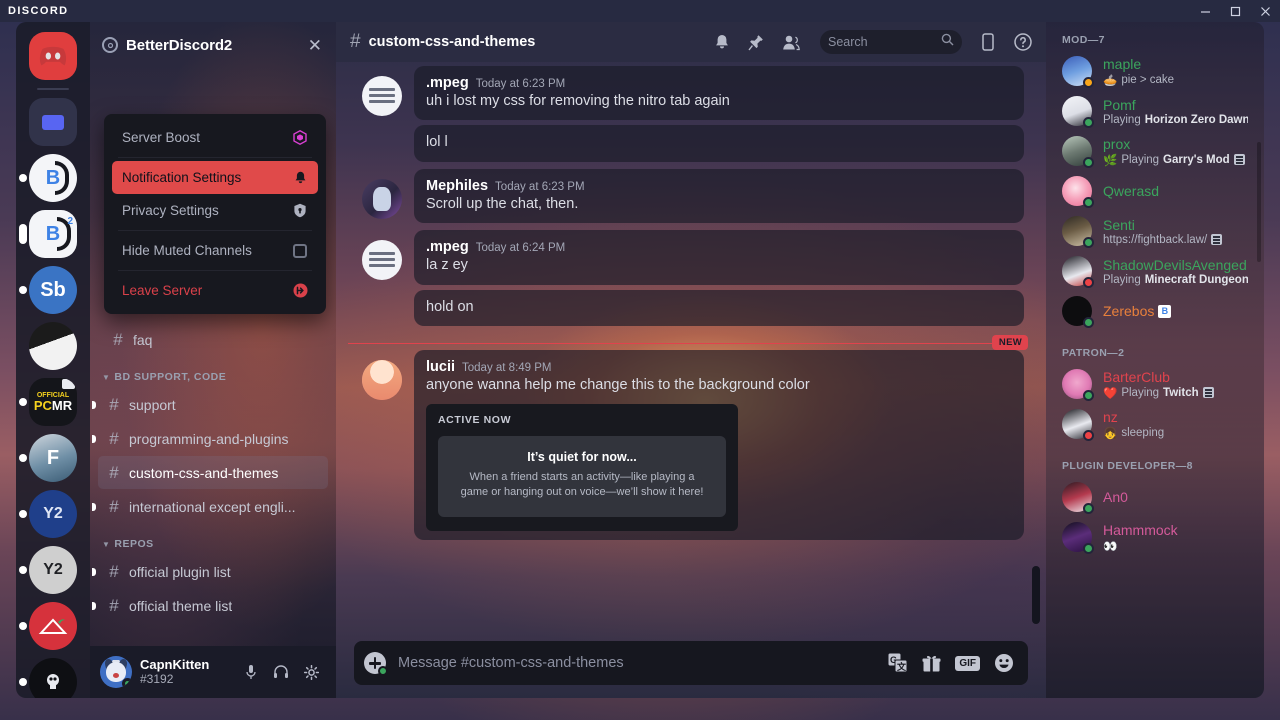 The height and width of the screenshot is (720, 1280). I want to click on guild-rail-item-pcmr: OFFICIAL PCMR, so click(48, 402).